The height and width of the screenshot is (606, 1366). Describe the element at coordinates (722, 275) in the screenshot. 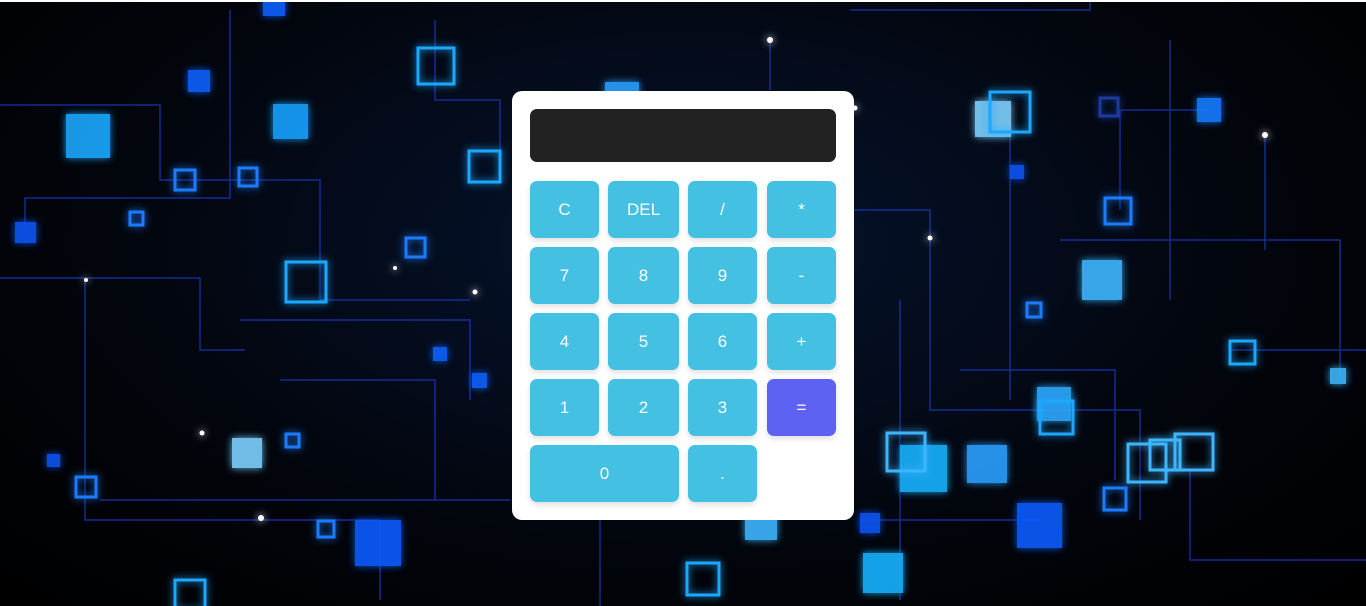

I see `digit-9-button: 9` at that location.